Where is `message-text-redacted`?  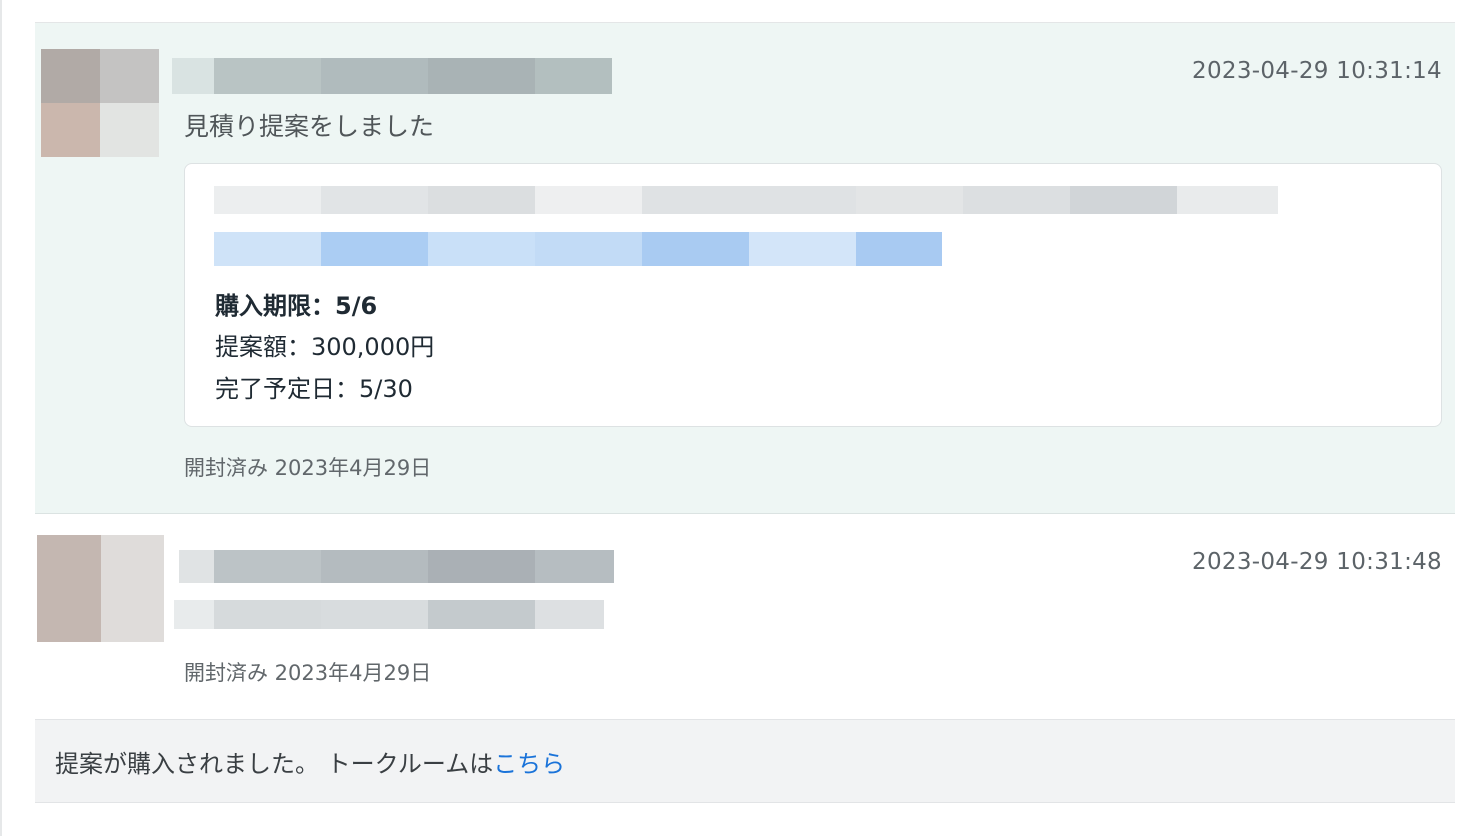
message-text-redacted is located at coordinates (389, 614).